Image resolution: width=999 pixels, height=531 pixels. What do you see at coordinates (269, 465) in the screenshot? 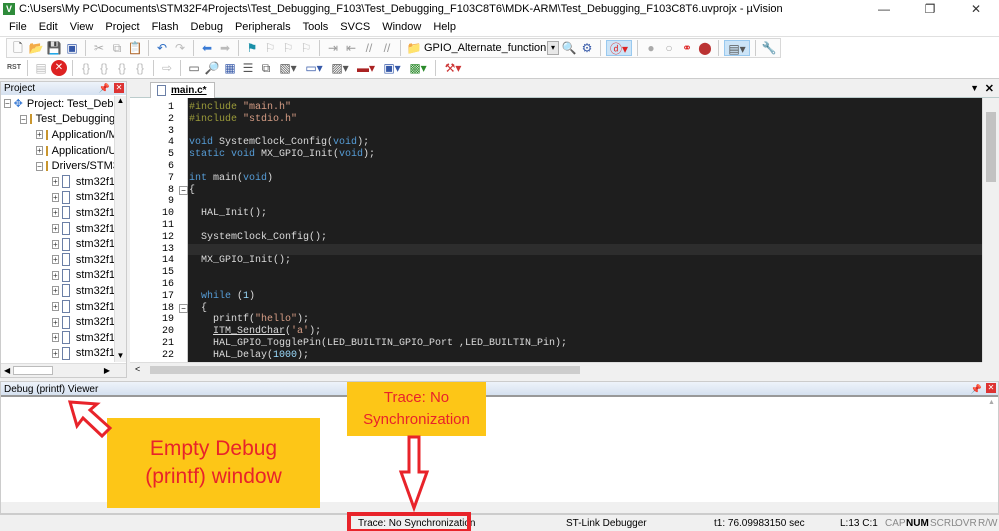
I see `annotation-arrows` at bounding box center [269, 465].